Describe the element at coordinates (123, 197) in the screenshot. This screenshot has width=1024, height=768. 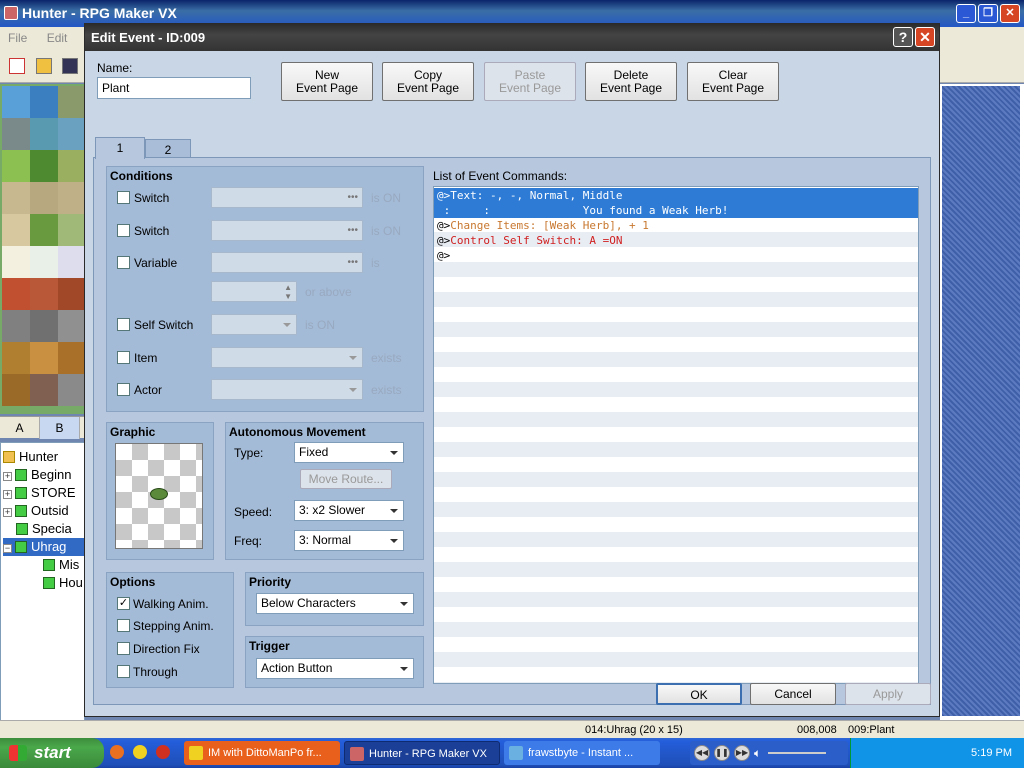
I see `switch1-checkbox` at that location.